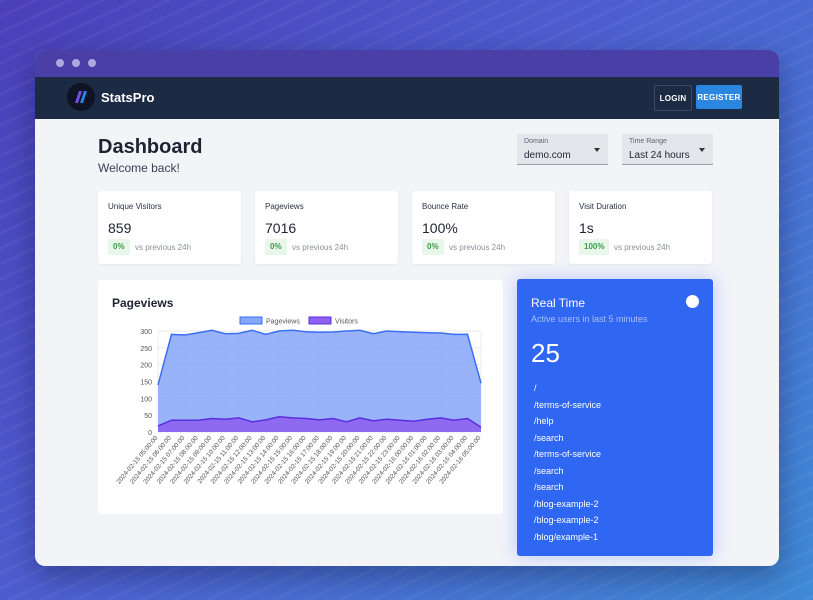 The image size is (813, 600). Describe the element at coordinates (320, 320) in the screenshot. I see `legend-swatch-visitors` at that location.